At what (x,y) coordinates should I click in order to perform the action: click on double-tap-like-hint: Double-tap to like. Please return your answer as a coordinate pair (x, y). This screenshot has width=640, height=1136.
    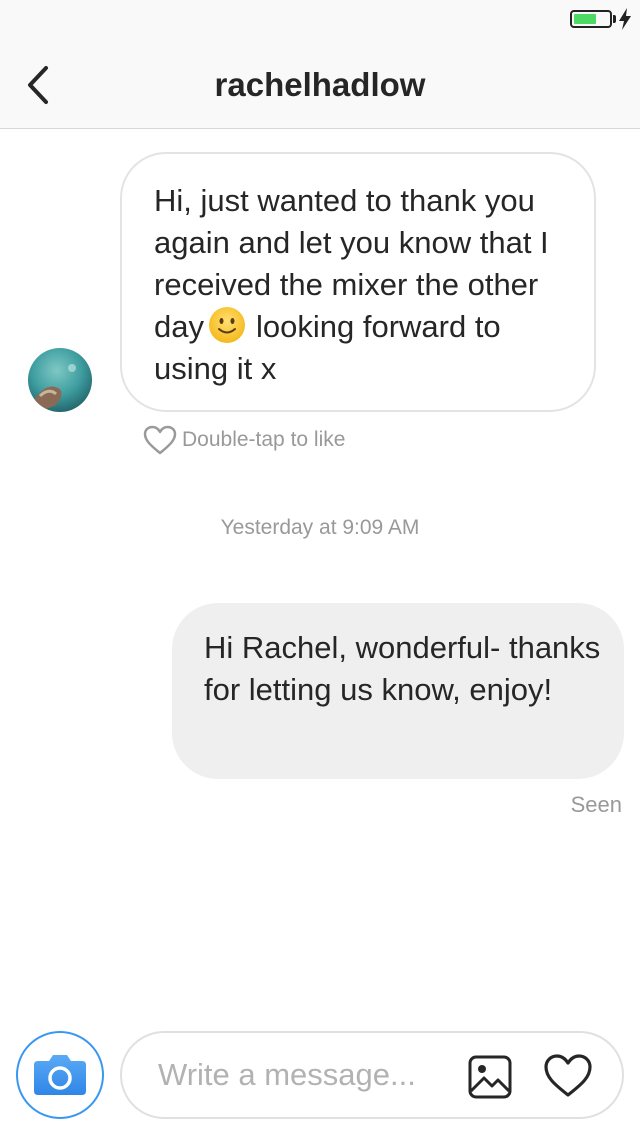
    Looking at the image, I should click on (243, 440).